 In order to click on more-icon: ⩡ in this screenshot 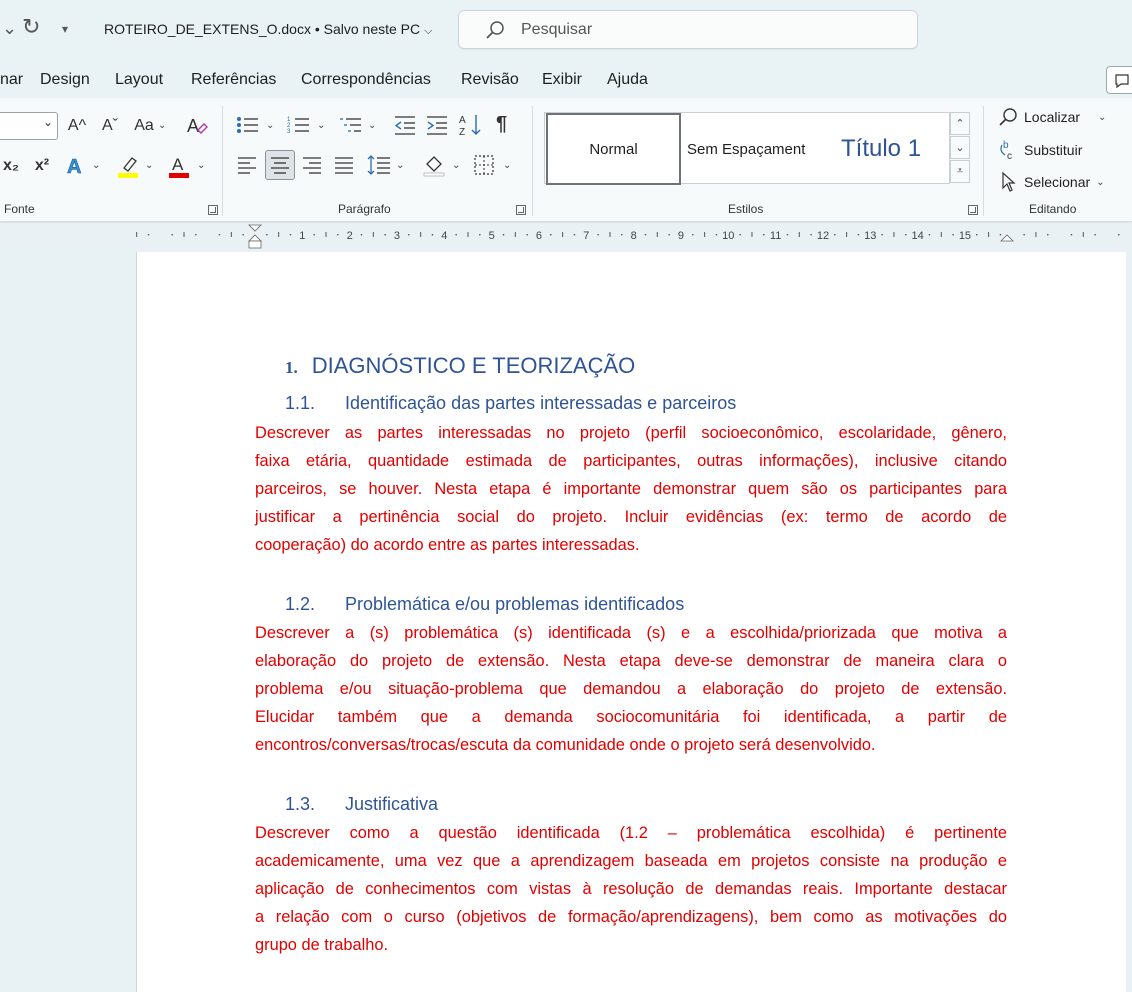, I will do `click(960, 171)`.